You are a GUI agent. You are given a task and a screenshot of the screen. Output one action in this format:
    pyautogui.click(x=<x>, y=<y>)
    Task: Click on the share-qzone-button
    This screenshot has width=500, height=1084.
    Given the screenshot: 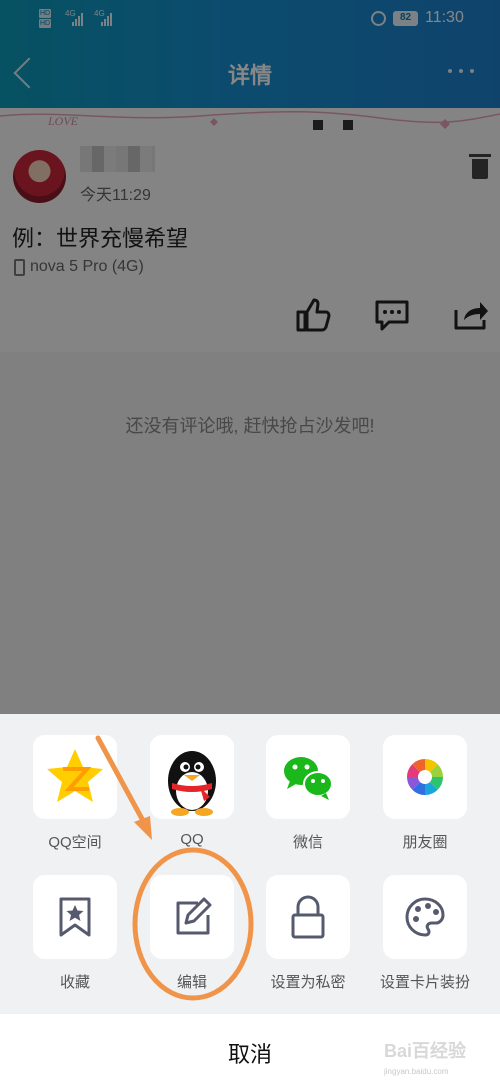 What is the action you would take?
    pyautogui.click(x=75, y=777)
    